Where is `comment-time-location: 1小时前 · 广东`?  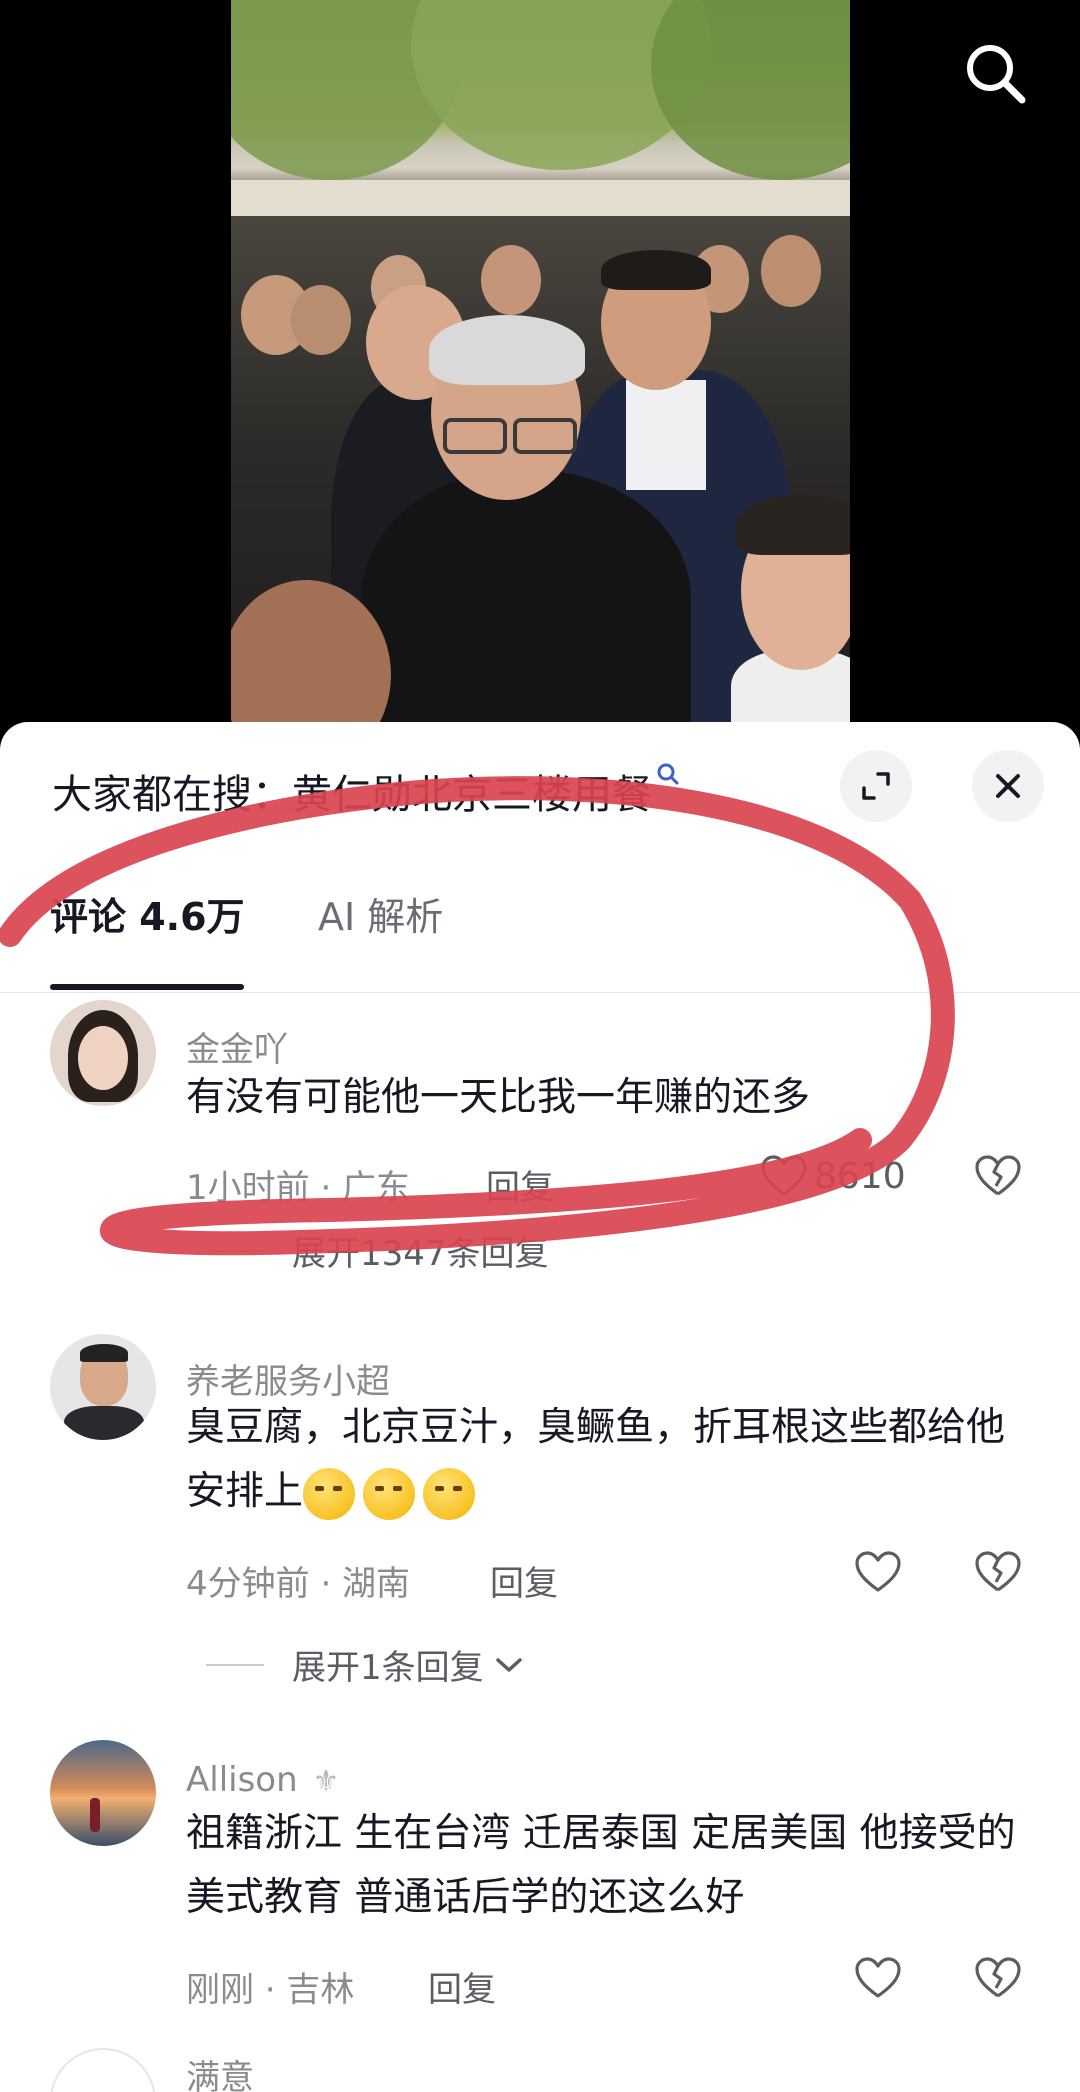 comment-time-location: 1小时前 · 广东 is located at coordinates (298, 1188).